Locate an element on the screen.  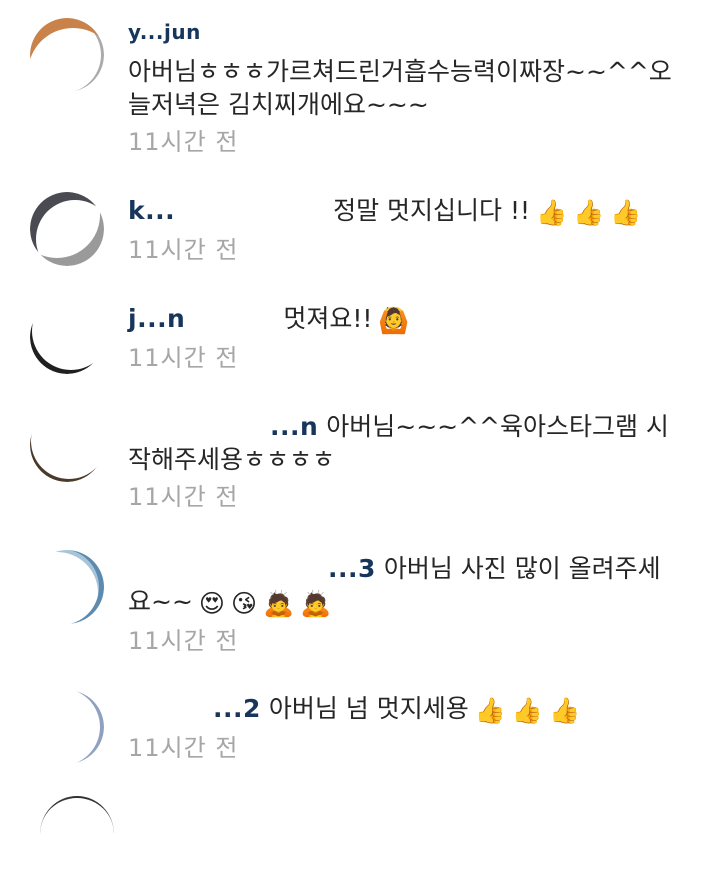
kissing-face-icon: 😘 is located at coordinates (244, 603).